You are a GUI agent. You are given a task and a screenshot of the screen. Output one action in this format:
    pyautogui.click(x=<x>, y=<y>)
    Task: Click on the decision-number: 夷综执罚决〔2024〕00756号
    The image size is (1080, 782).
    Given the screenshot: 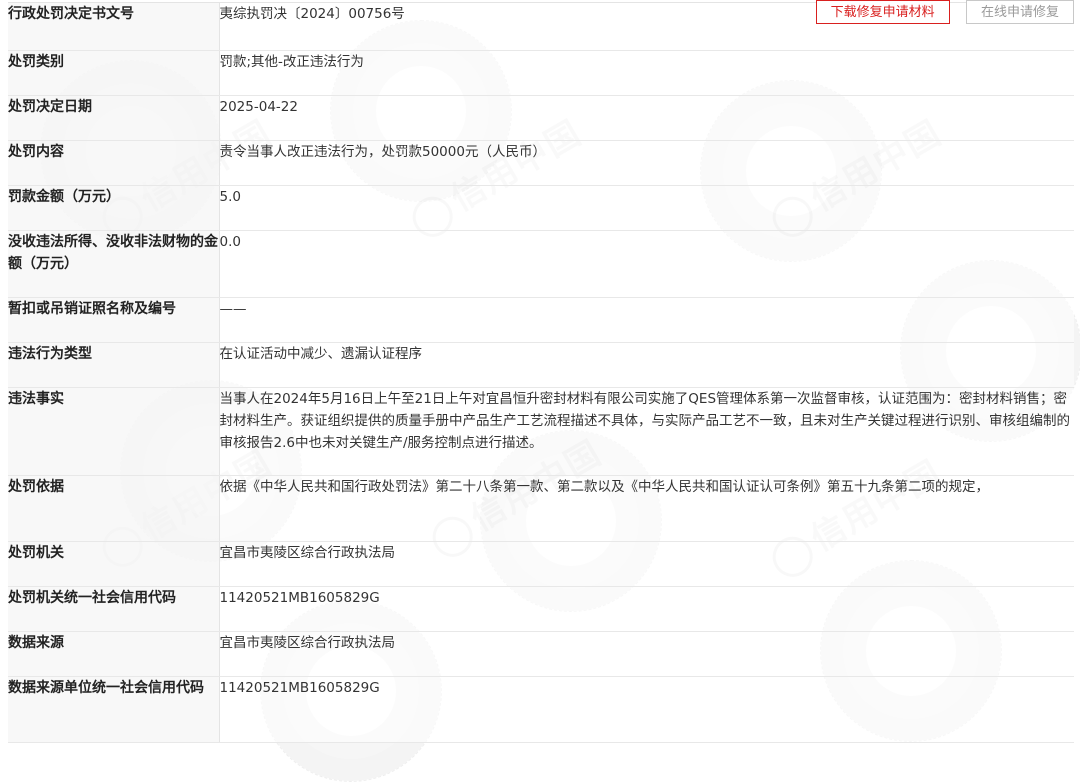 What is the action you would take?
    pyautogui.click(x=312, y=14)
    